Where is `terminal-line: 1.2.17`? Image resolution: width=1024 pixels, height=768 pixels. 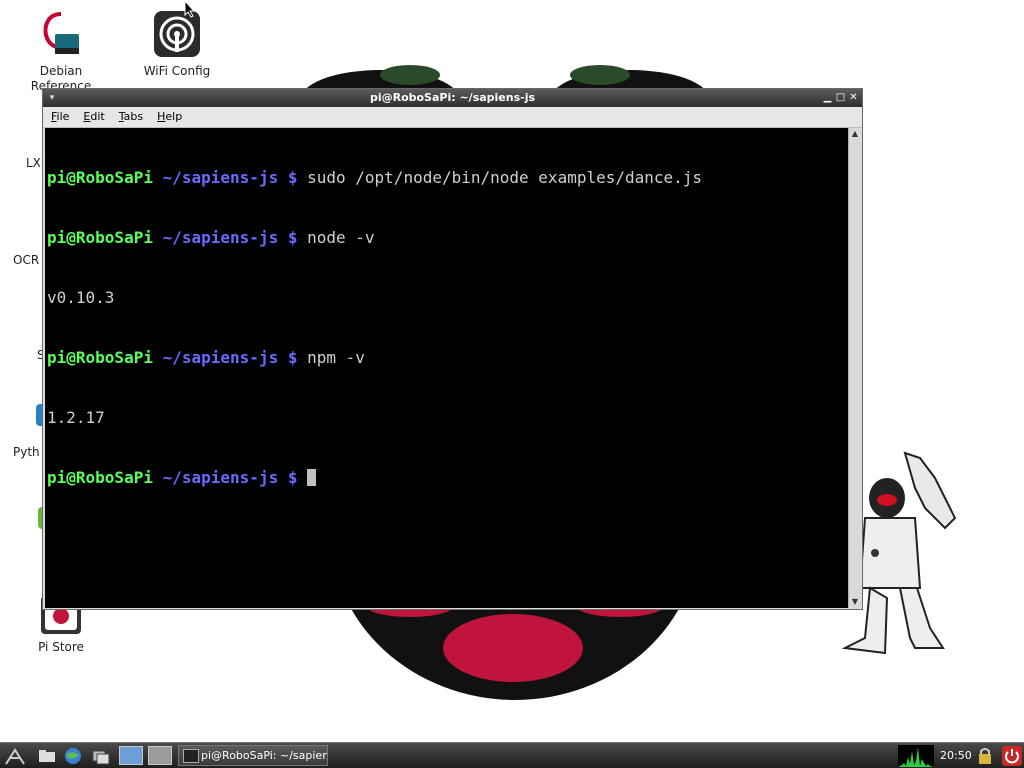 terminal-line: 1.2.17 is located at coordinates (447, 418).